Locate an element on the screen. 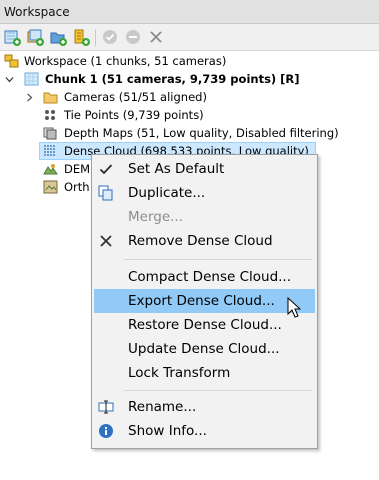 This screenshot has width=379, height=480. duplicate-icon is located at coordinates (105, 193).